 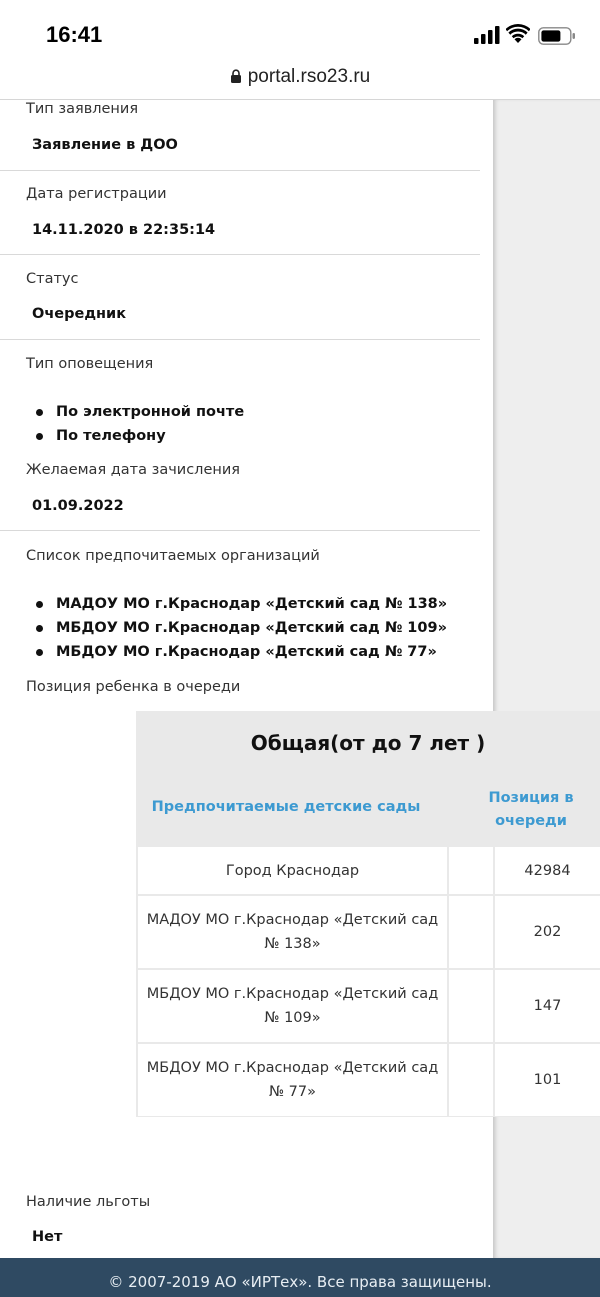 What do you see at coordinates (292, 870) in the screenshot?
I see `row-kindergarten-name: Город Краснодар` at bounding box center [292, 870].